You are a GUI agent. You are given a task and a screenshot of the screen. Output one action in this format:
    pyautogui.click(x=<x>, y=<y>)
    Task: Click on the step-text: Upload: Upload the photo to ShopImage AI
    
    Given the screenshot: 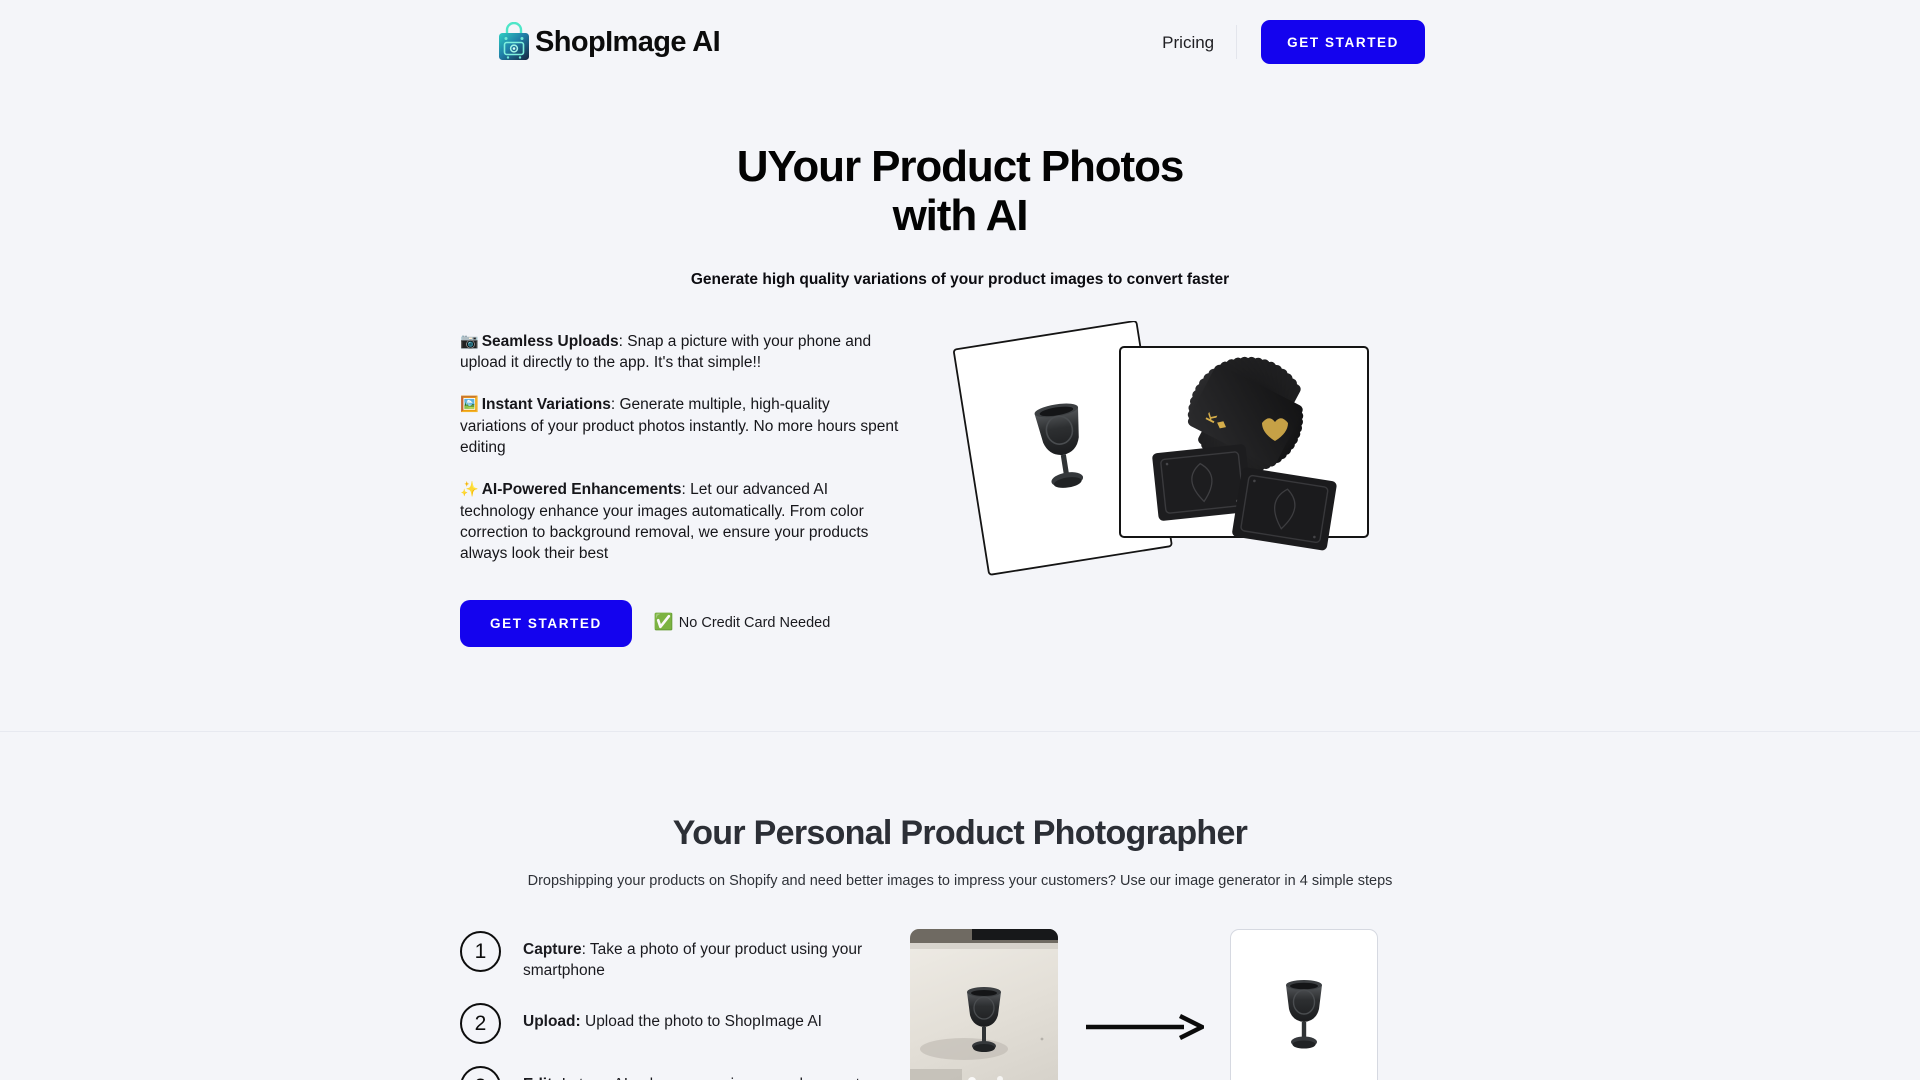 What is the action you would take?
    pyautogui.click(x=672, y=1017)
    